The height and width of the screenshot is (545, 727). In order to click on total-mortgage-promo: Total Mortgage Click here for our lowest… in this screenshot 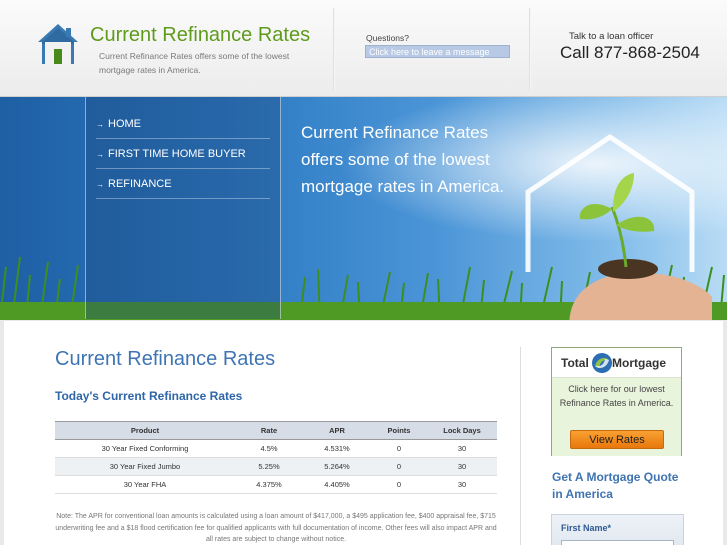, I will do `click(616, 401)`.